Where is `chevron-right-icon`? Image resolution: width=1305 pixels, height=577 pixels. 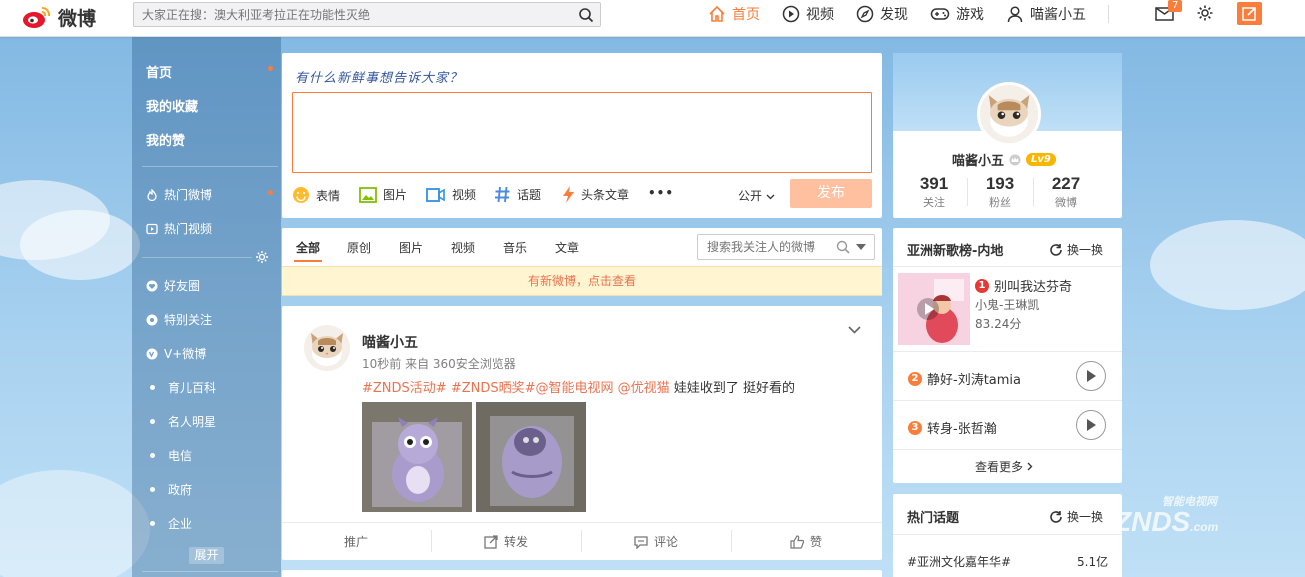
chevron-right-icon is located at coordinates (1030, 466).